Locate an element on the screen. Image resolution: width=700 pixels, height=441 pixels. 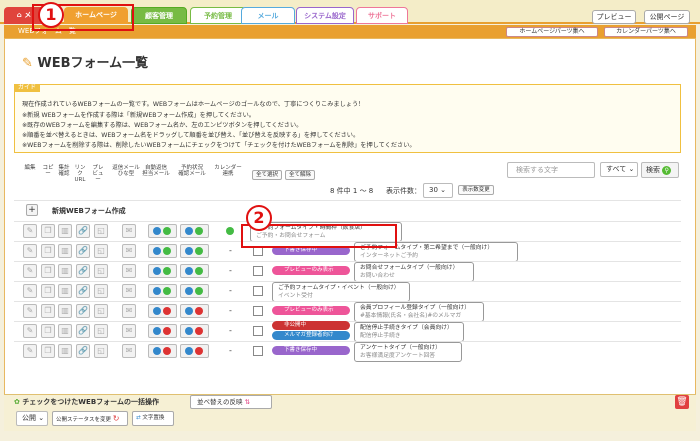
form-subtitle: お問い合わせ is located at coordinates (377, 276).